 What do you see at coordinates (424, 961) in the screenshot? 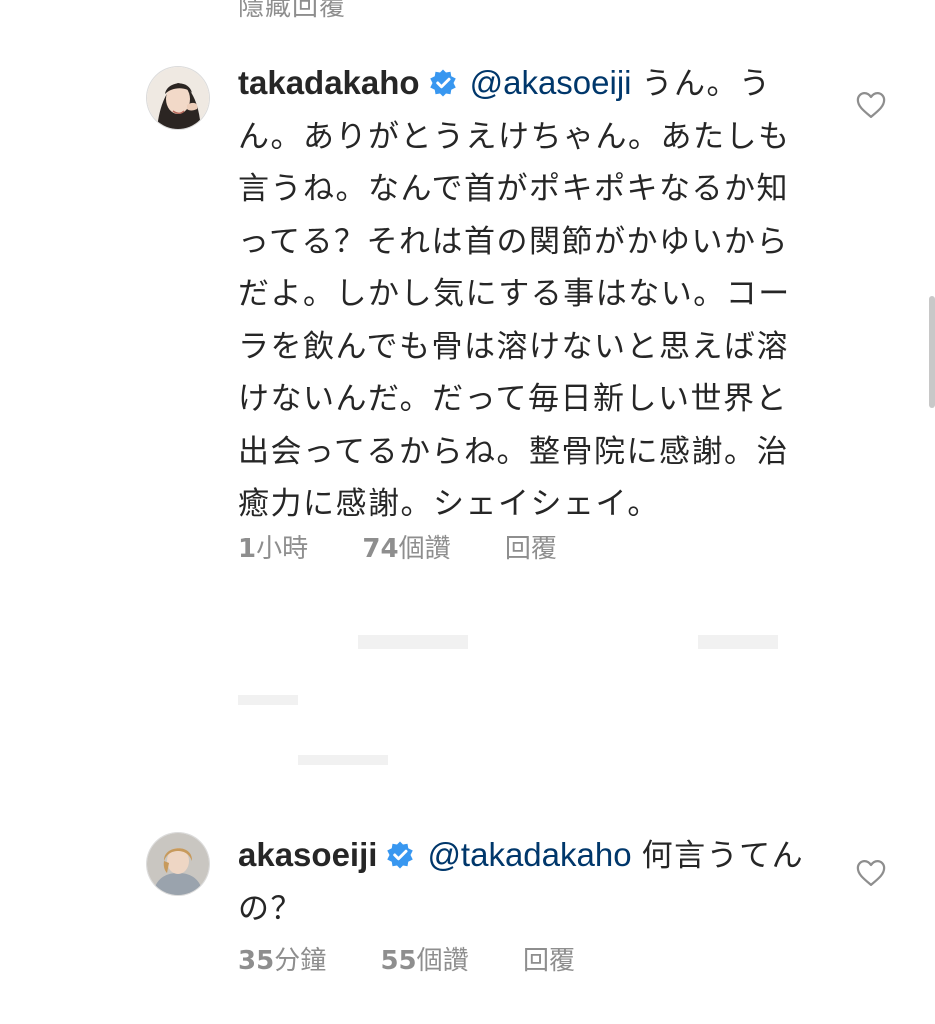
I see `likes-count: 55個讚` at bounding box center [424, 961].